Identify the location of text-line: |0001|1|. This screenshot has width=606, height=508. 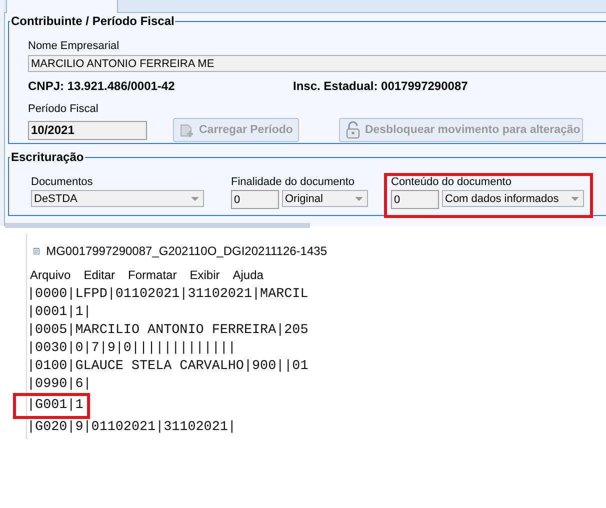
(59, 313).